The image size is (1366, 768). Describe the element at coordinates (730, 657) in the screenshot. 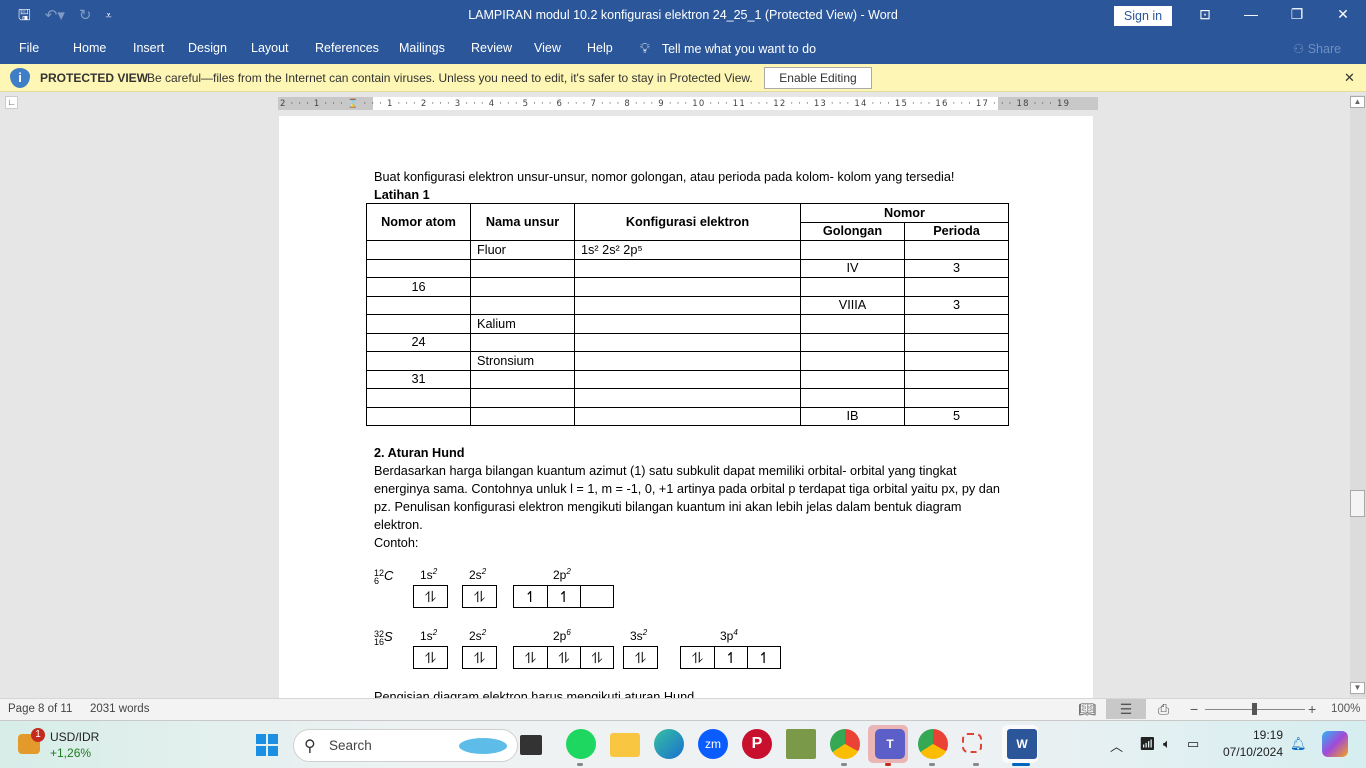

I see `orbital-box: ↿` at that location.